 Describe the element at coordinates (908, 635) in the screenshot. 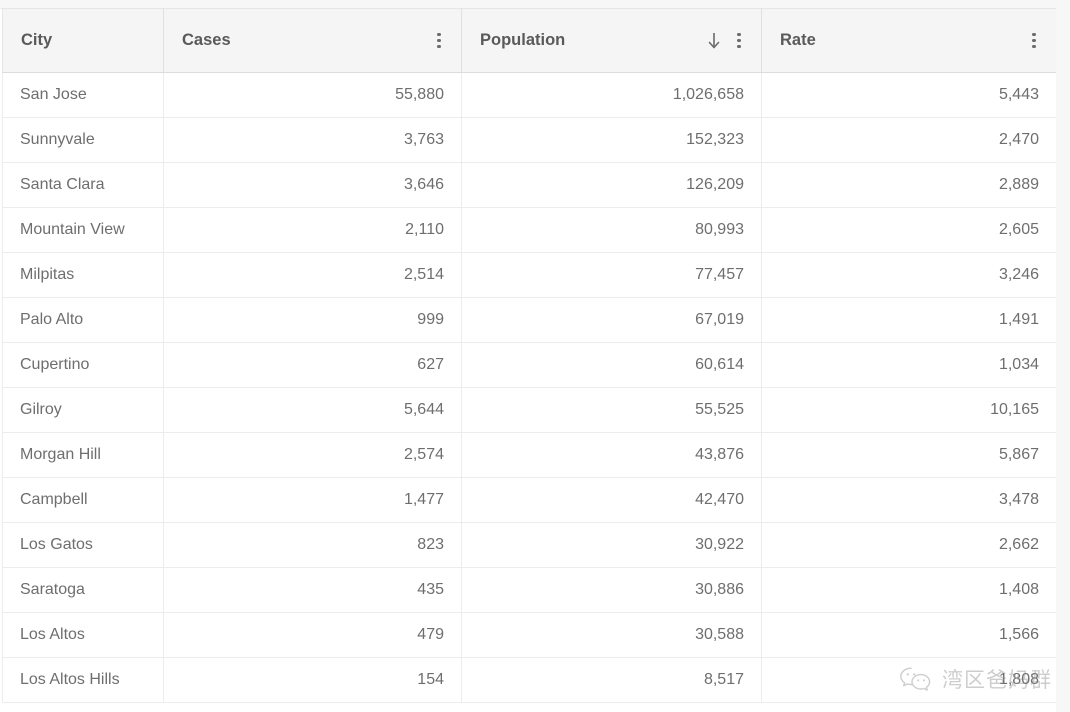

I see `table-cell-rate: 1,566` at that location.